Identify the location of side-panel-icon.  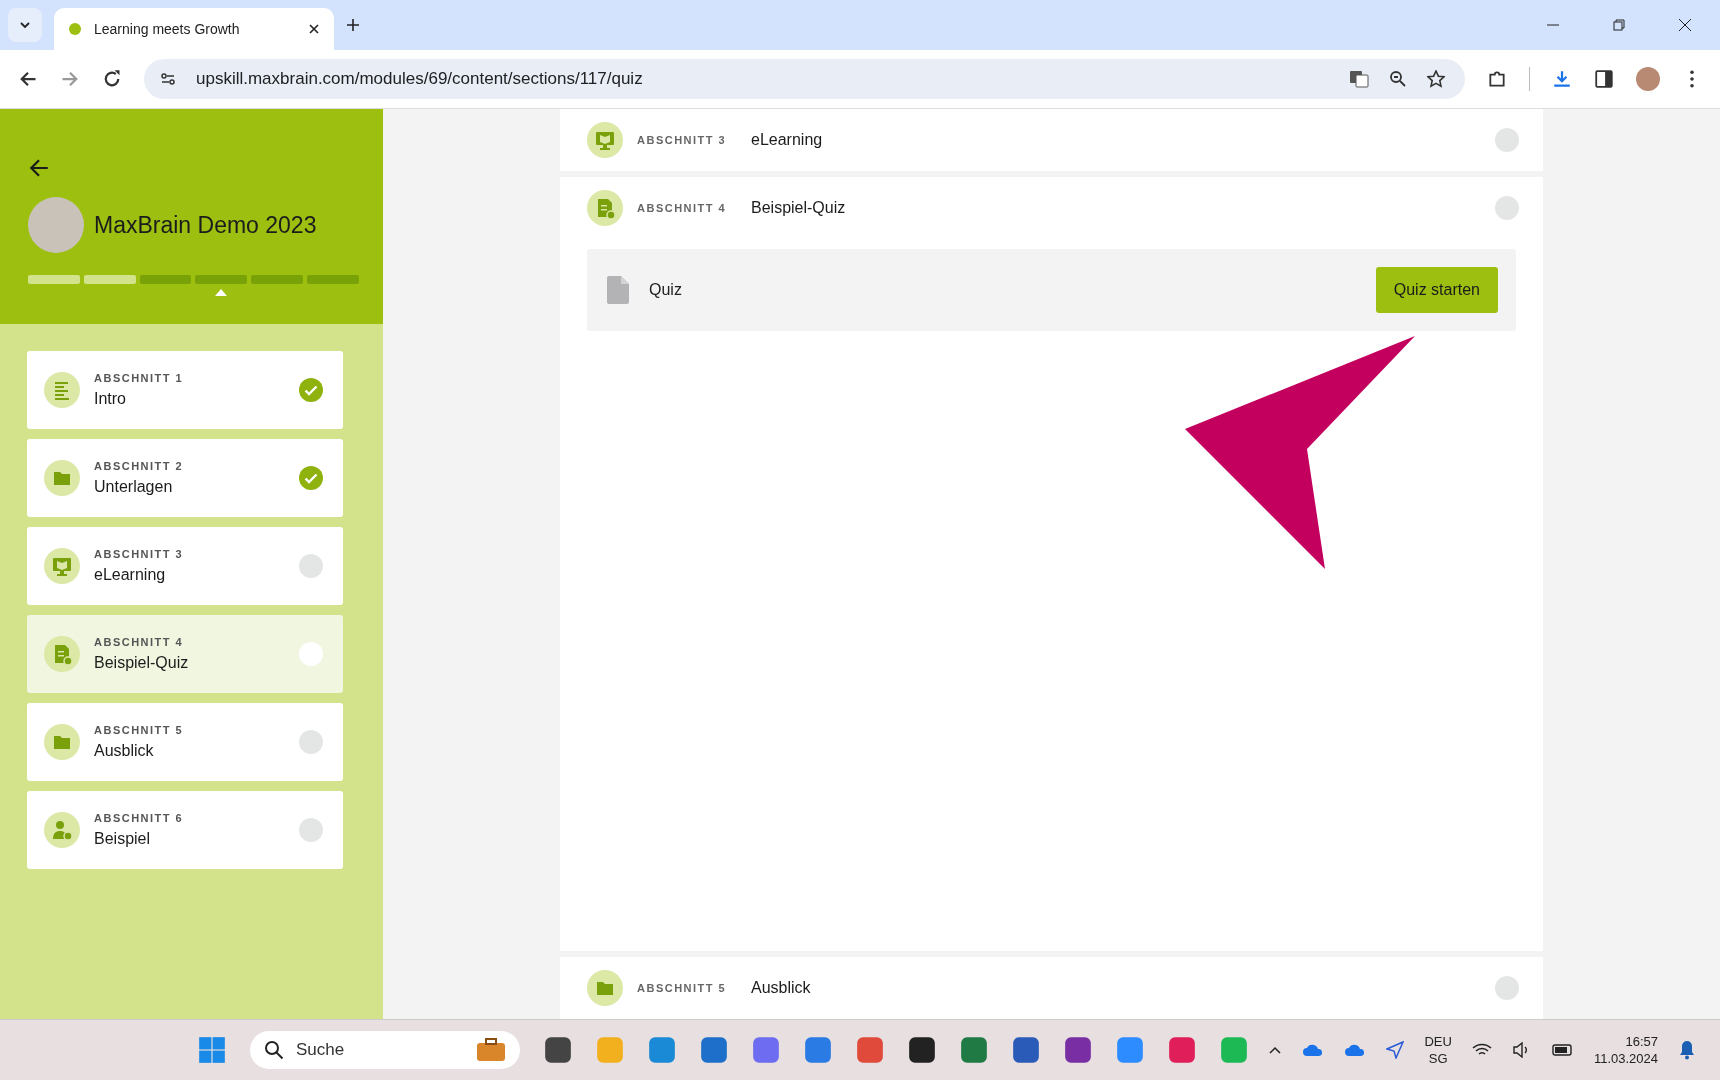
(1604, 79).